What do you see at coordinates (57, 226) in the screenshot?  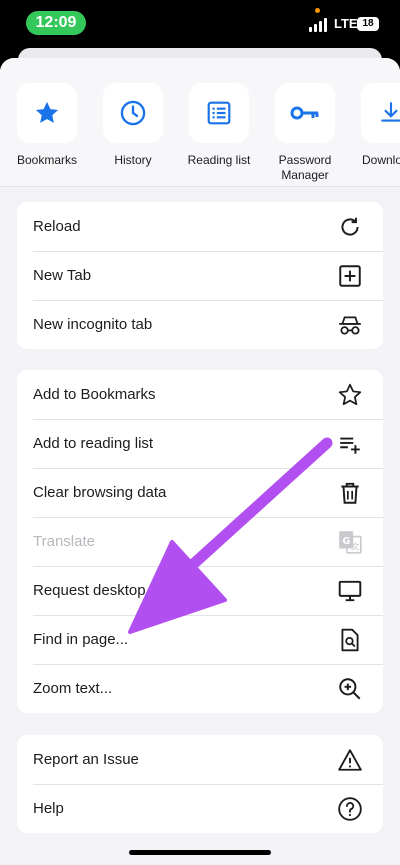 I see `menu-item-label: Reload` at bounding box center [57, 226].